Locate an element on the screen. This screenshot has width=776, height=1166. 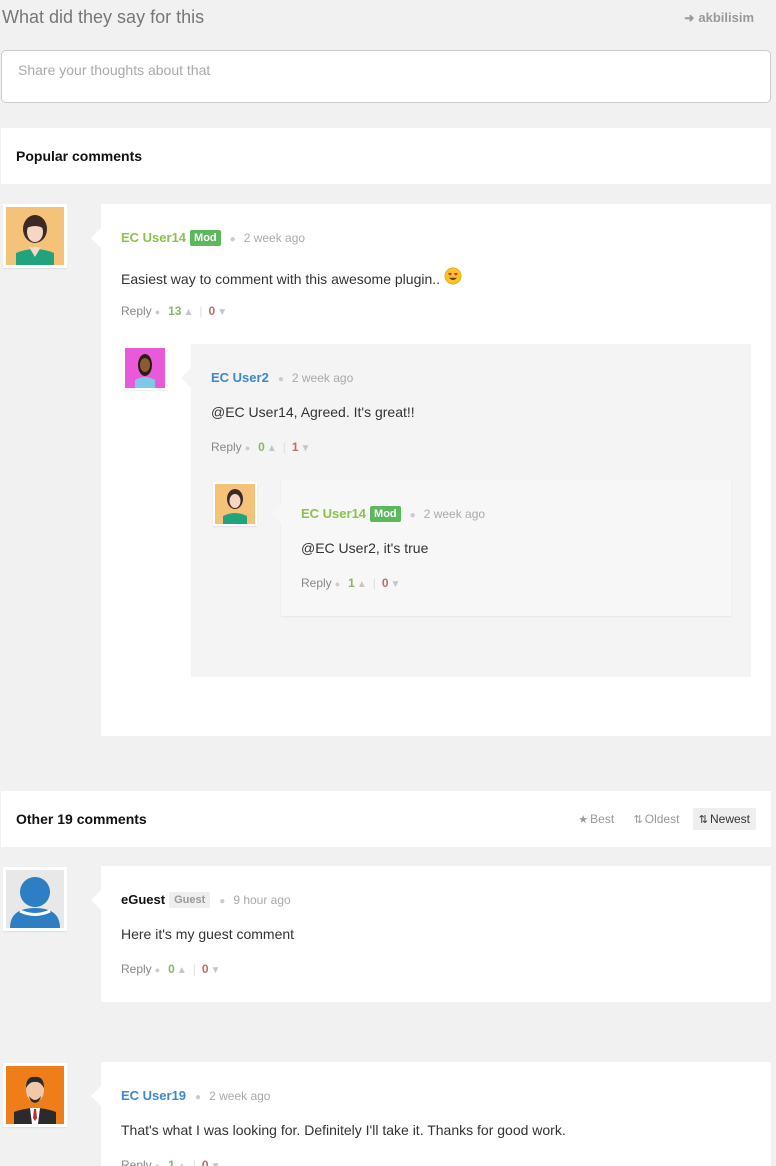
comment-meta: EC User19 ● 2 week ago is located at coordinates (196, 1095).